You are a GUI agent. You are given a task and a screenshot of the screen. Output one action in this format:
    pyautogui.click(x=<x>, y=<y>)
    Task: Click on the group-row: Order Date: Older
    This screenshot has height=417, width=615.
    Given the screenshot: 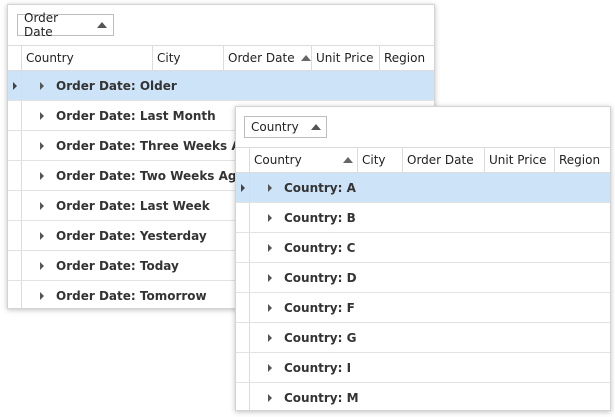 What is the action you would take?
    pyautogui.click(x=221, y=86)
    